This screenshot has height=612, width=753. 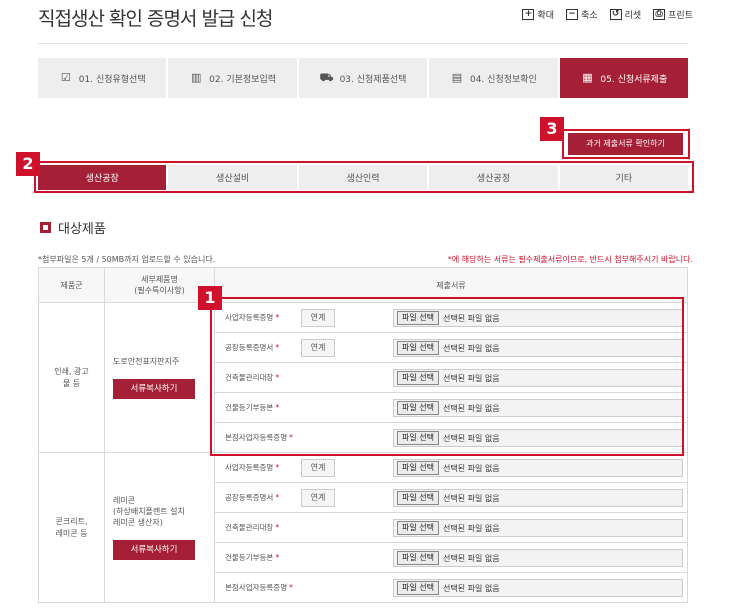 What do you see at coordinates (249, 527) in the screenshot?
I see `document-name-text: 건축물관리대장` at bounding box center [249, 527].